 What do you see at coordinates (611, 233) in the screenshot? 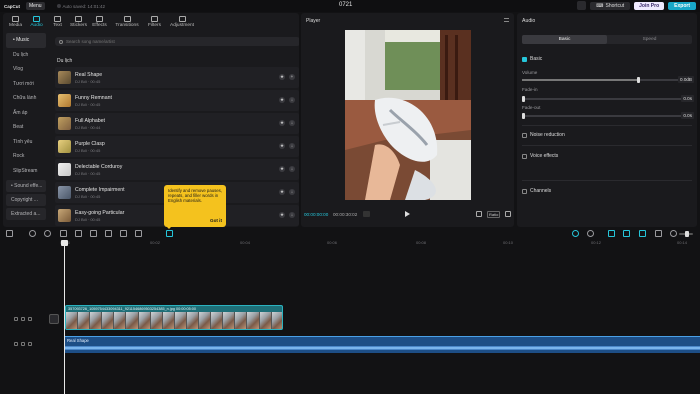
I see `snap-icon` at bounding box center [611, 233].